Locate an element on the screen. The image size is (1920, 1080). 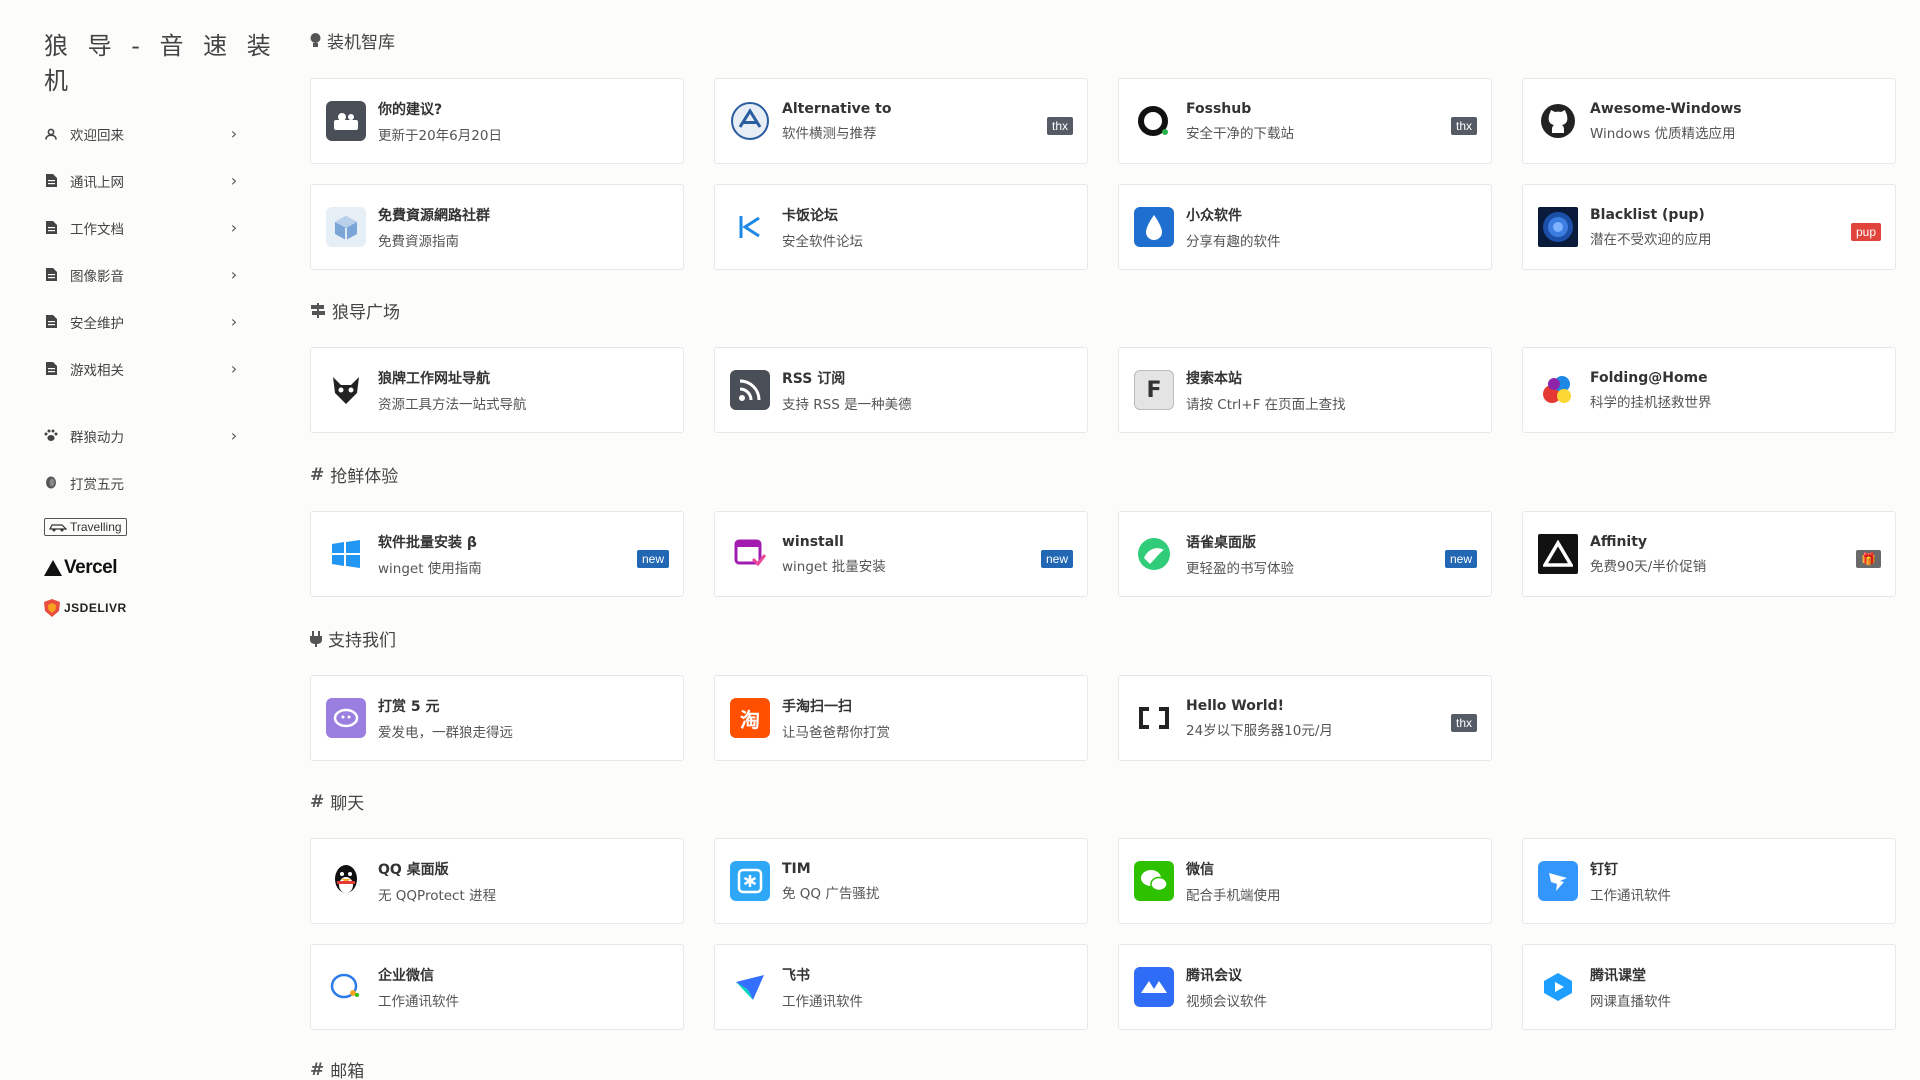
card-taobao-scan: 淘 手淘扫一扫 让马爸爸帮你打赏 is located at coordinates (901, 718).